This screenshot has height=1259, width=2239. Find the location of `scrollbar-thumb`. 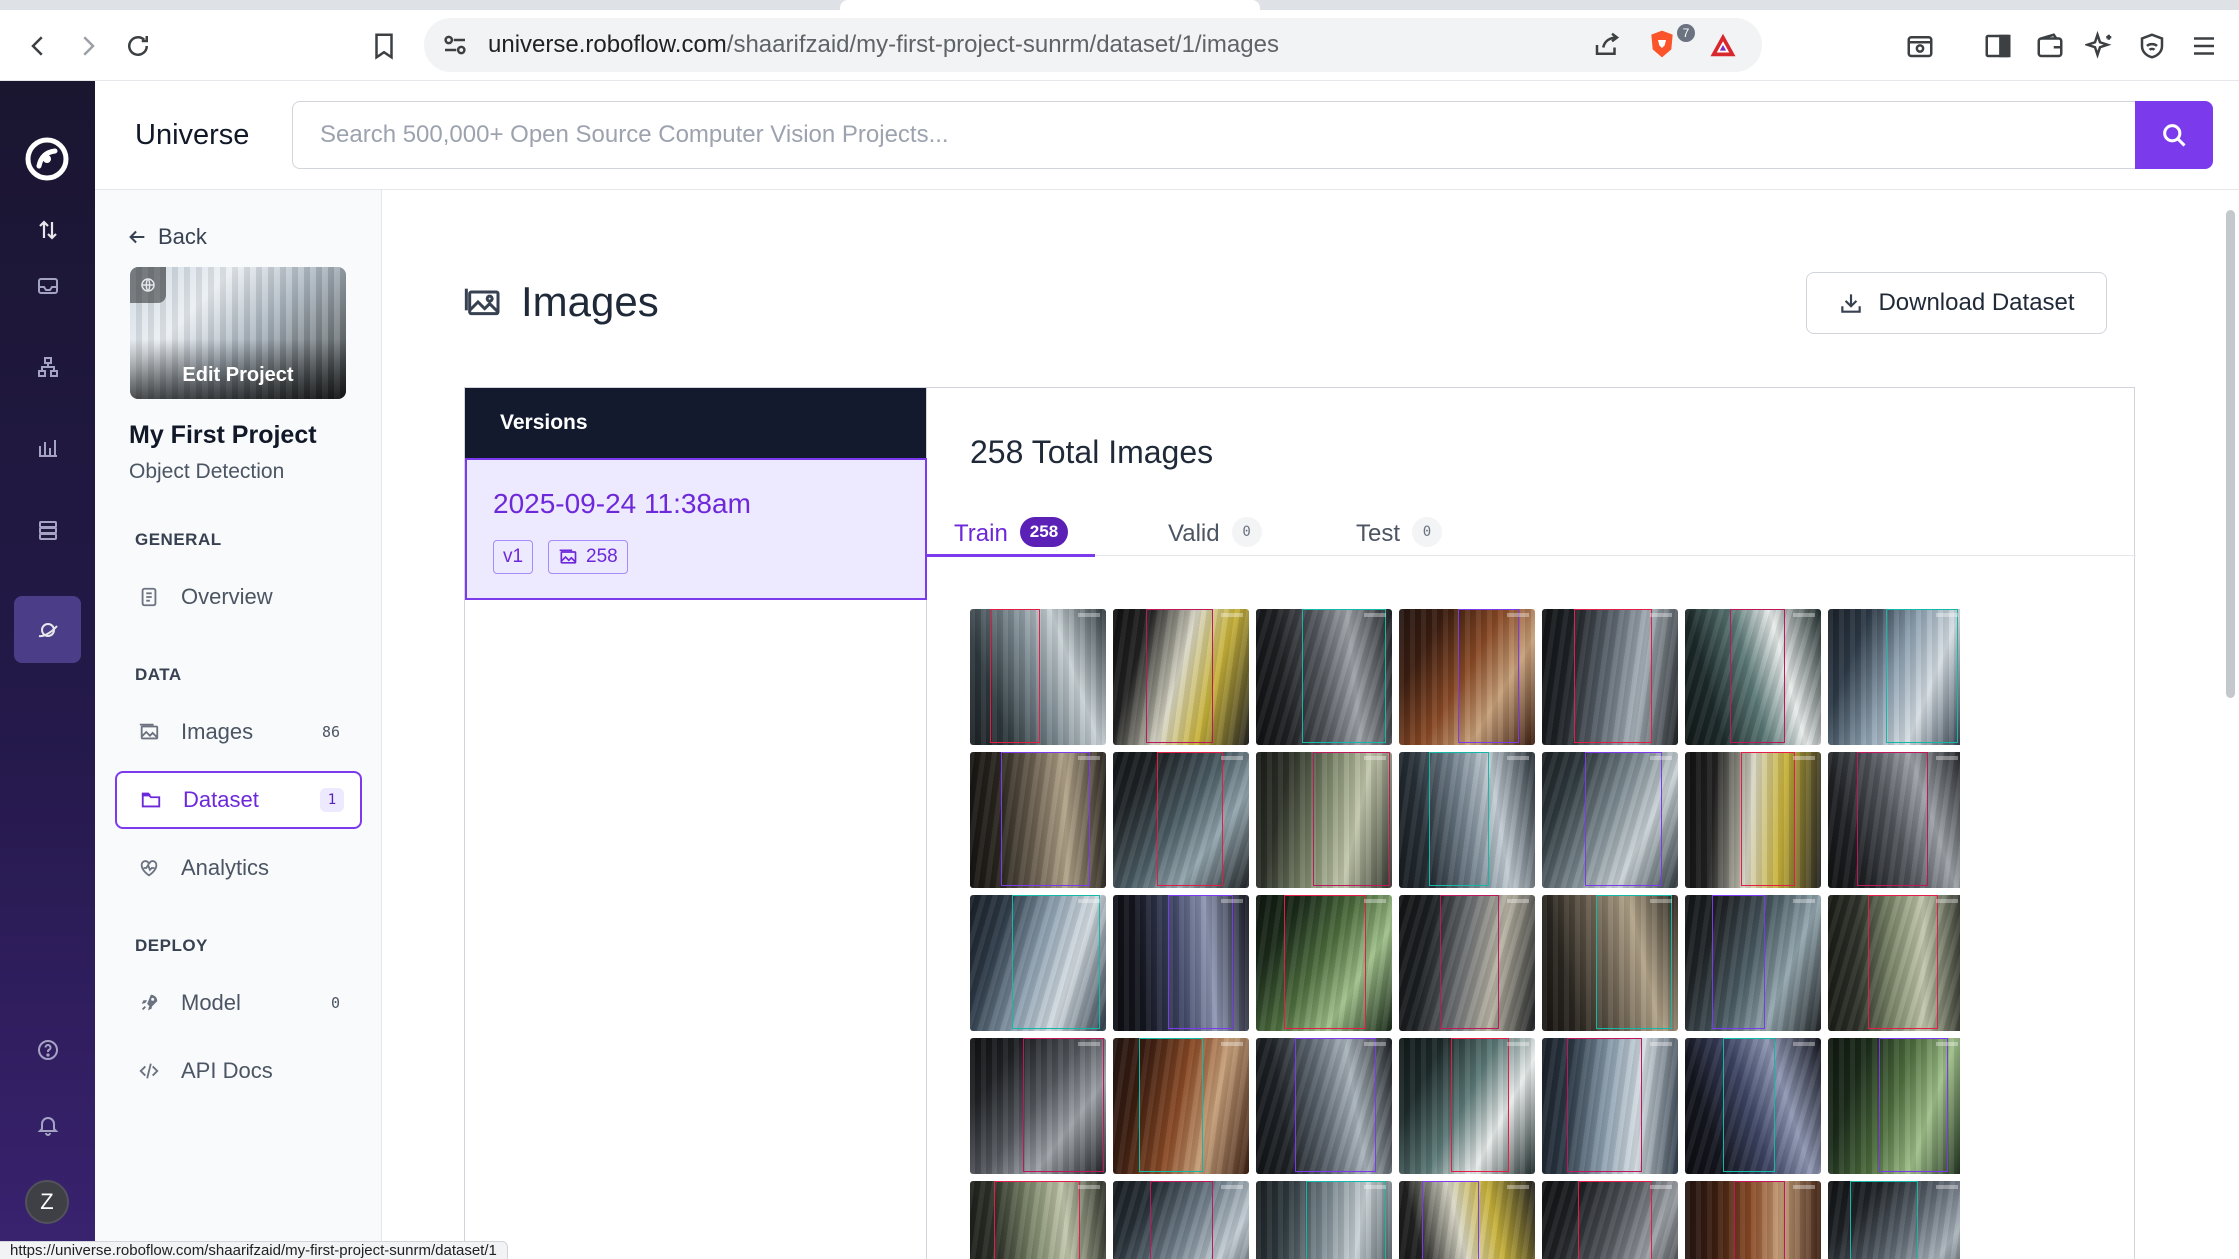

scrollbar-thumb is located at coordinates (2230, 454).